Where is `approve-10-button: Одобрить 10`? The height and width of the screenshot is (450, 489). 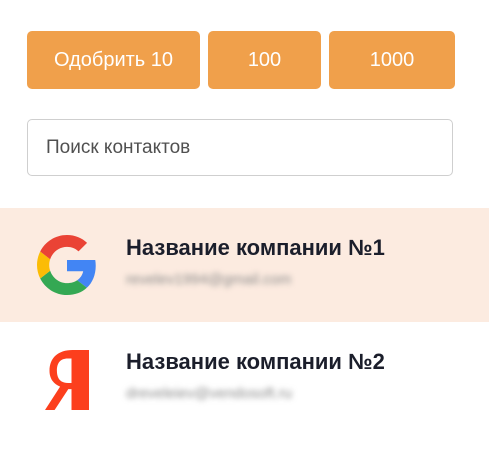
approve-10-button: Одобрить 10 is located at coordinates (113, 60).